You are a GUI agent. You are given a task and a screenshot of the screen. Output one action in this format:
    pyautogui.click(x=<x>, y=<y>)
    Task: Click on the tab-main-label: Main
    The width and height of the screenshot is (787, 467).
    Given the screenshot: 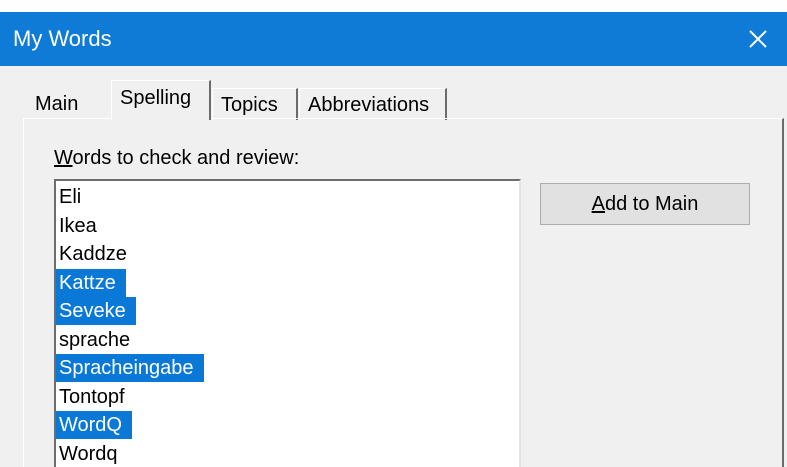 What is the action you would take?
    pyautogui.click(x=57, y=104)
    